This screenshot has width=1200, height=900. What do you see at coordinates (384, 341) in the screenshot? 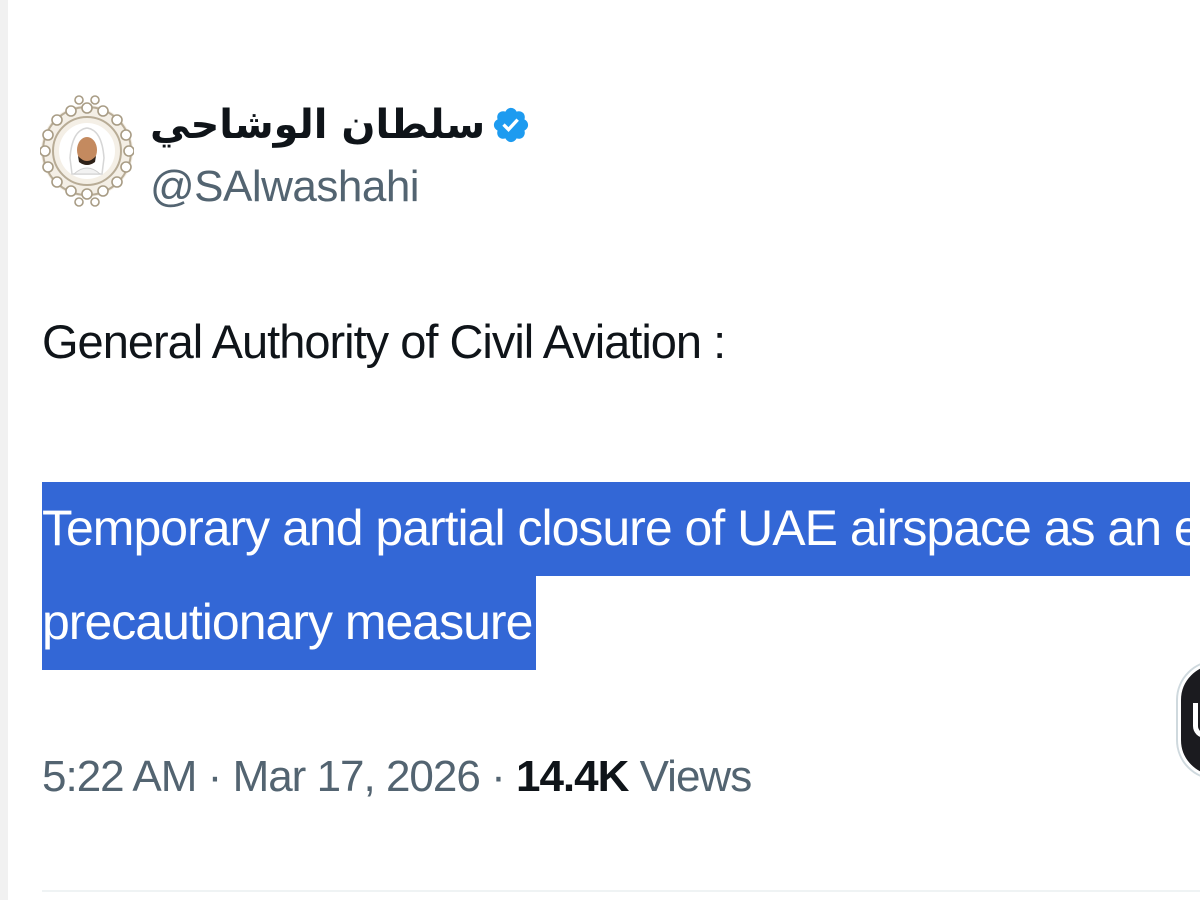
I see `post-text-line: General Authority of Civil Aviation :` at bounding box center [384, 341].